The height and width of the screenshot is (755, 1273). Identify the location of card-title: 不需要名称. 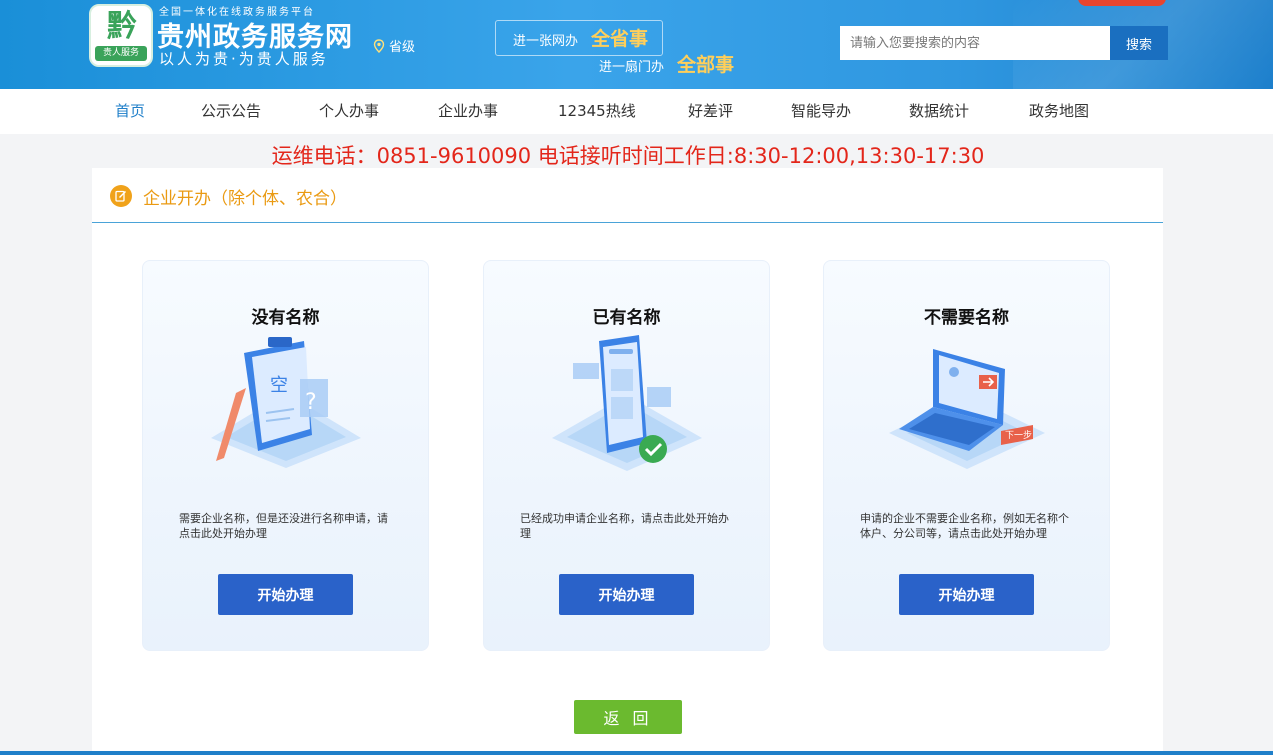
(966, 318).